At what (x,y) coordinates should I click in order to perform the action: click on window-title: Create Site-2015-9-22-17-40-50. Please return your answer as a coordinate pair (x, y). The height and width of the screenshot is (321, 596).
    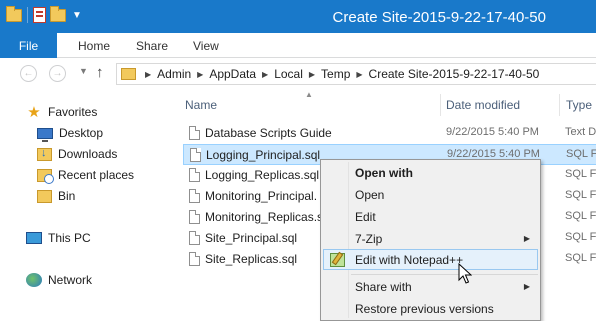
    Looking at the image, I should click on (439, 17).